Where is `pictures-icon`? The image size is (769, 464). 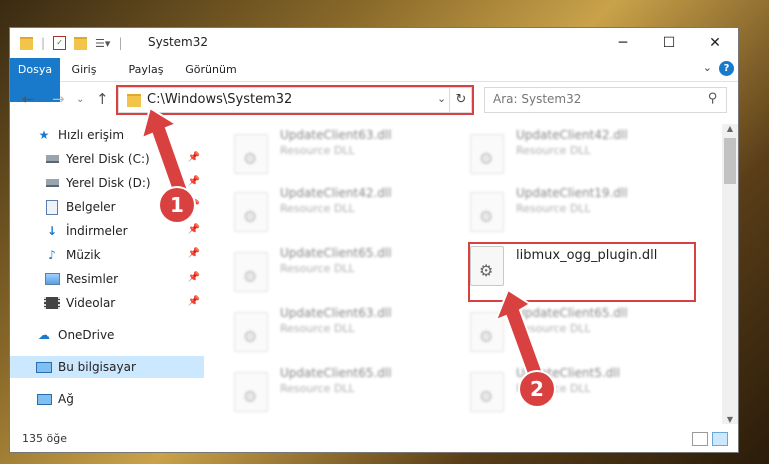
pictures-icon is located at coordinates (52, 279).